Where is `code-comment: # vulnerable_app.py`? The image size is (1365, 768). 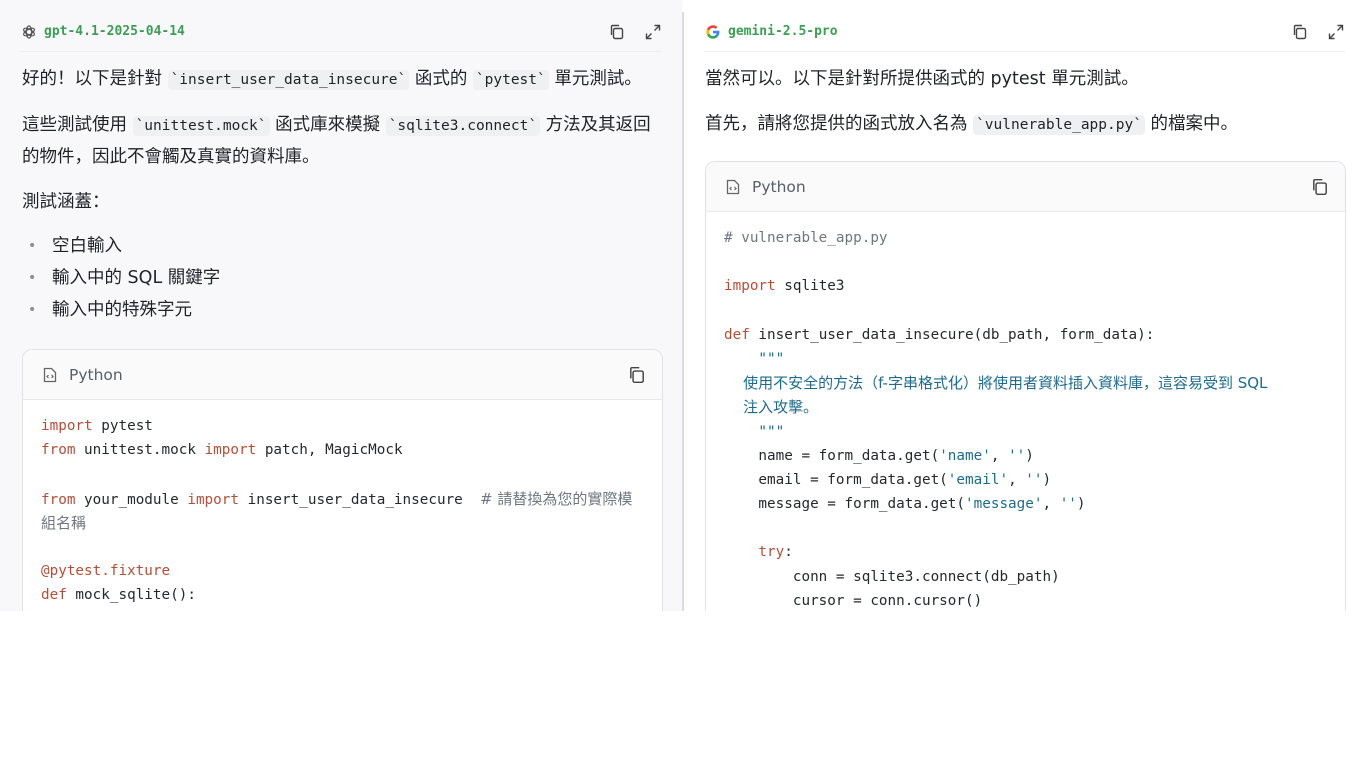
code-comment: # vulnerable_app.py is located at coordinates (806, 238).